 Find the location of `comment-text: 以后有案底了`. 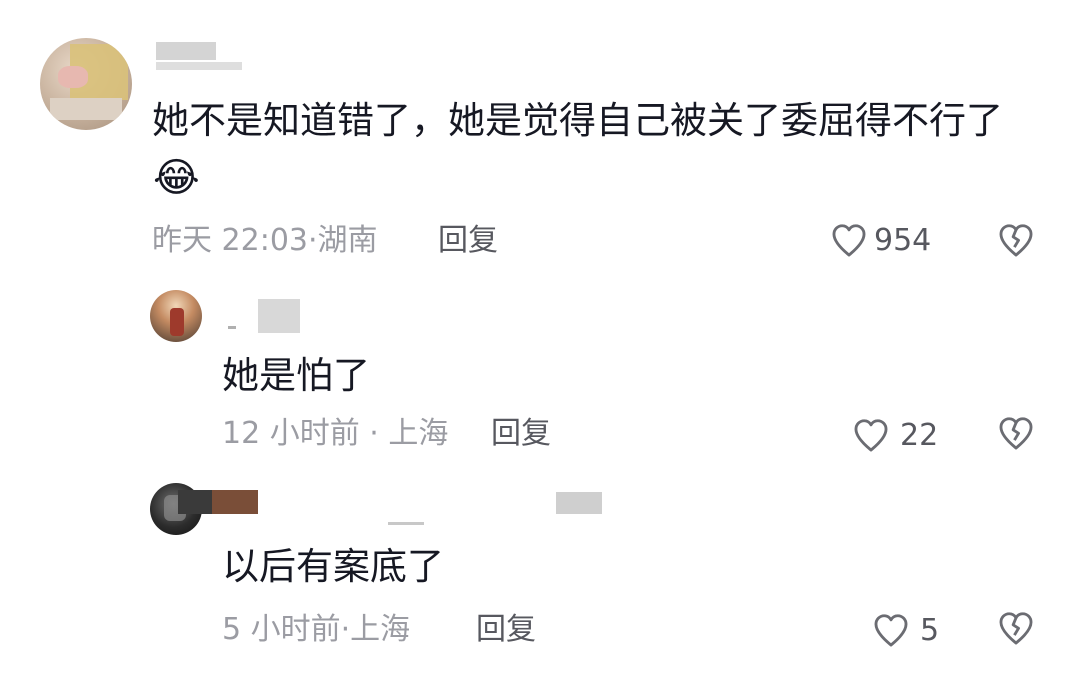

comment-text: 以后有案底了 is located at coordinates (333, 566).